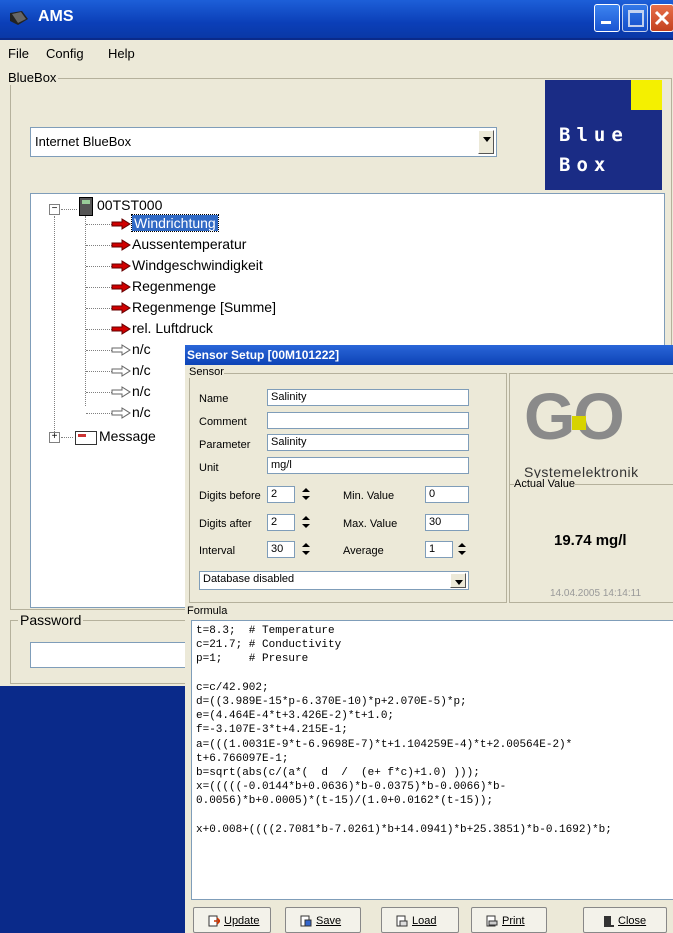 This screenshot has height=933, width=673. Describe the element at coordinates (447, 494) in the screenshot. I see `min-value-field: 0` at that location.